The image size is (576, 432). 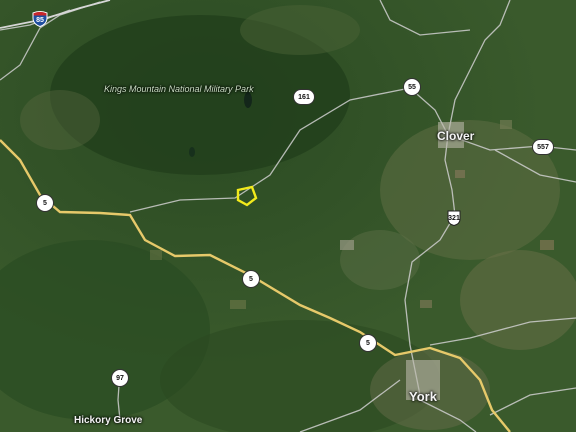 I want to click on route-161-shield: 161, so click(x=304, y=97).